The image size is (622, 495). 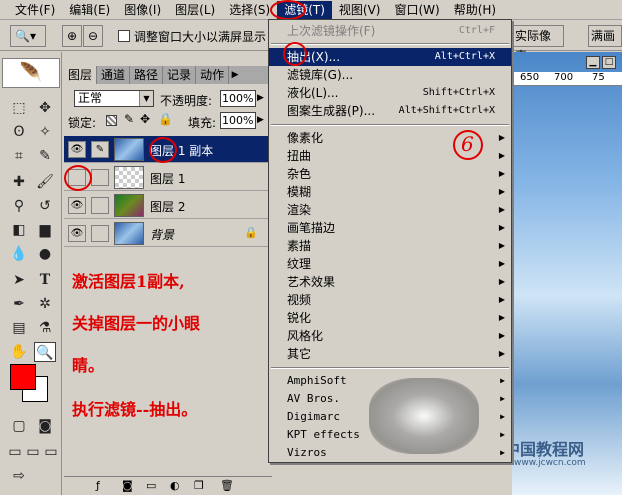 I want to click on type-tool-icon: T, so click(x=45, y=280).